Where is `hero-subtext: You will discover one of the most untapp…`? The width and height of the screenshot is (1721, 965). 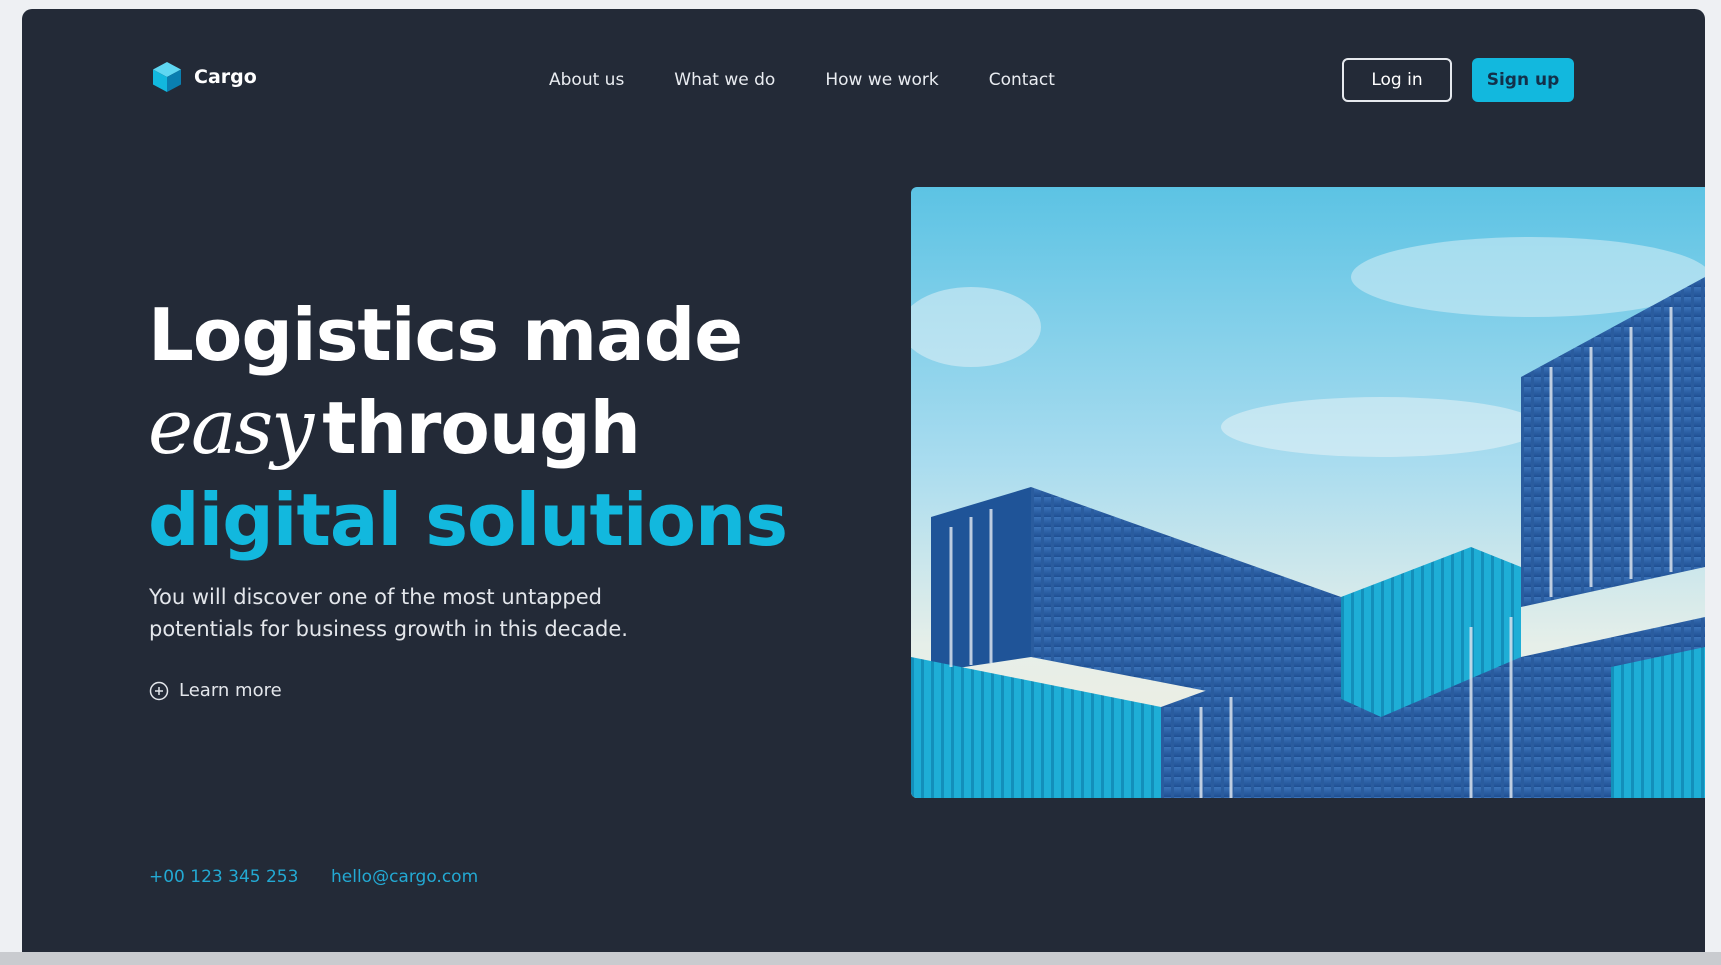 hero-subtext: You will discover one of the most untapp… is located at coordinates (388, 613).